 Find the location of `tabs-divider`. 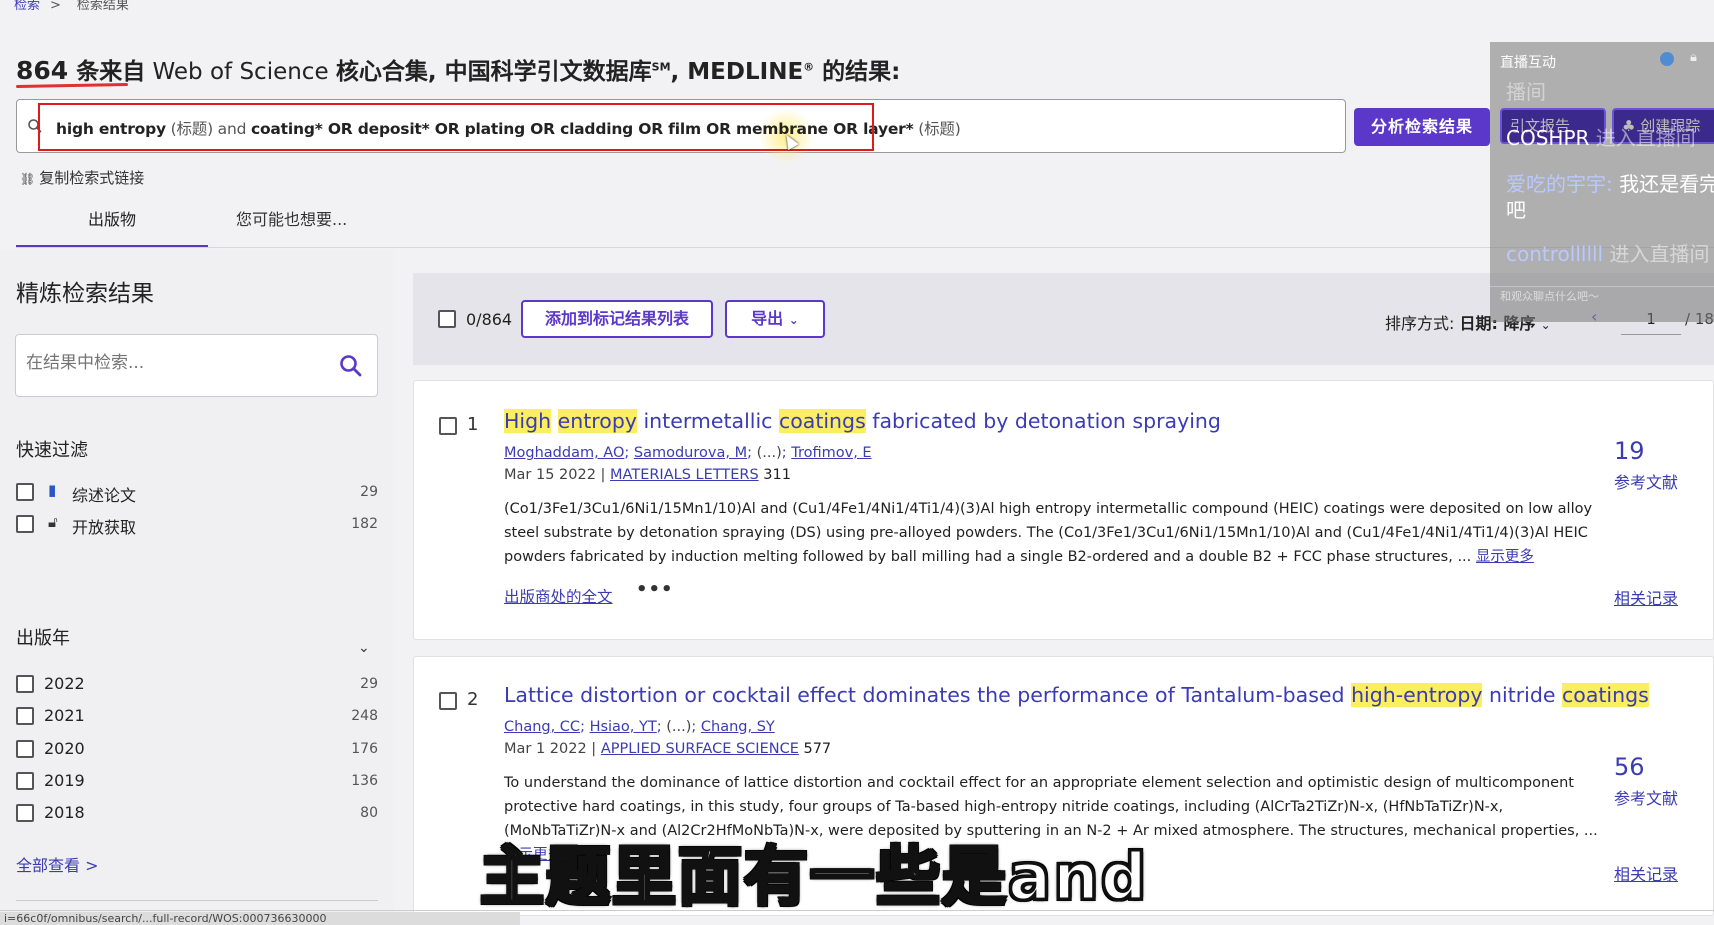

tabs-divider is located at coordinates (865, 247).